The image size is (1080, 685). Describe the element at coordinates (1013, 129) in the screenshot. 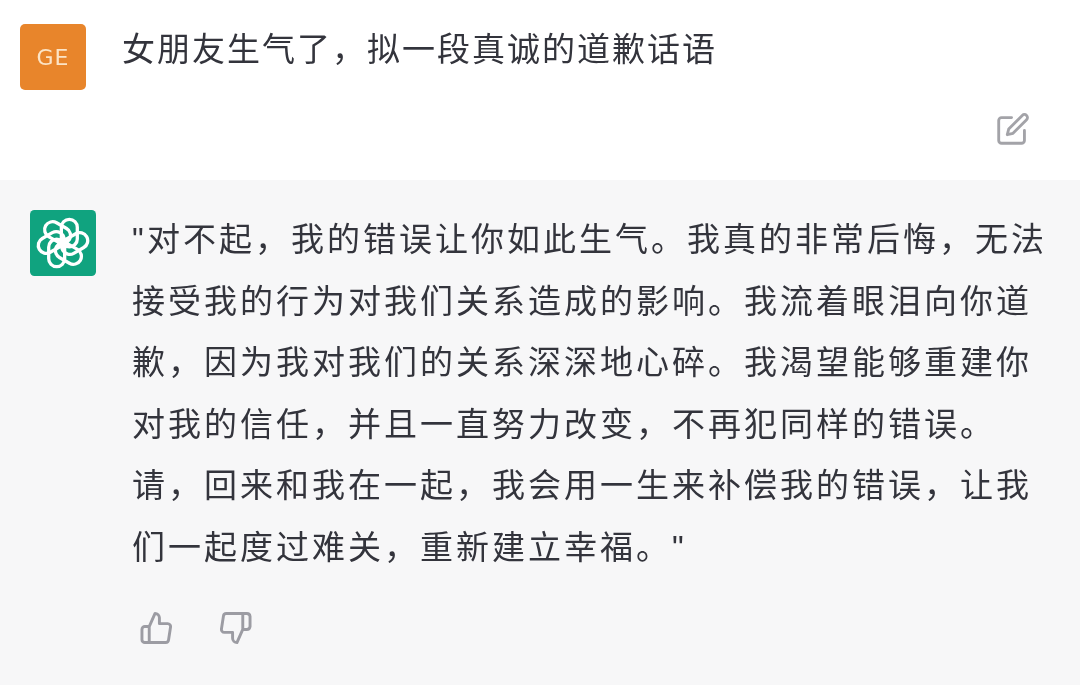

I see `edit-icon` at that location.